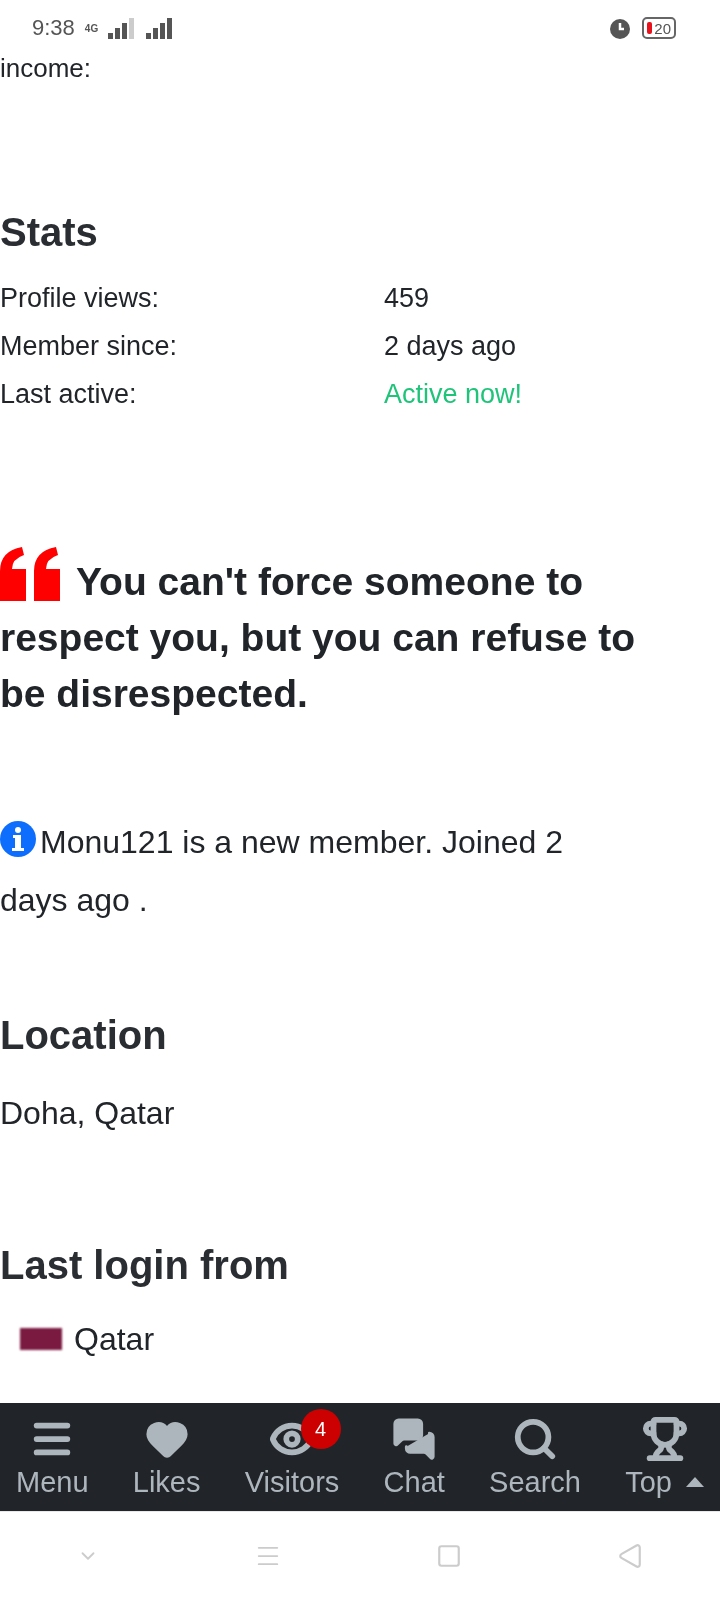  Describe the element at coordinates (18, 839) in the screenshot. I see `info-icon` at that location.